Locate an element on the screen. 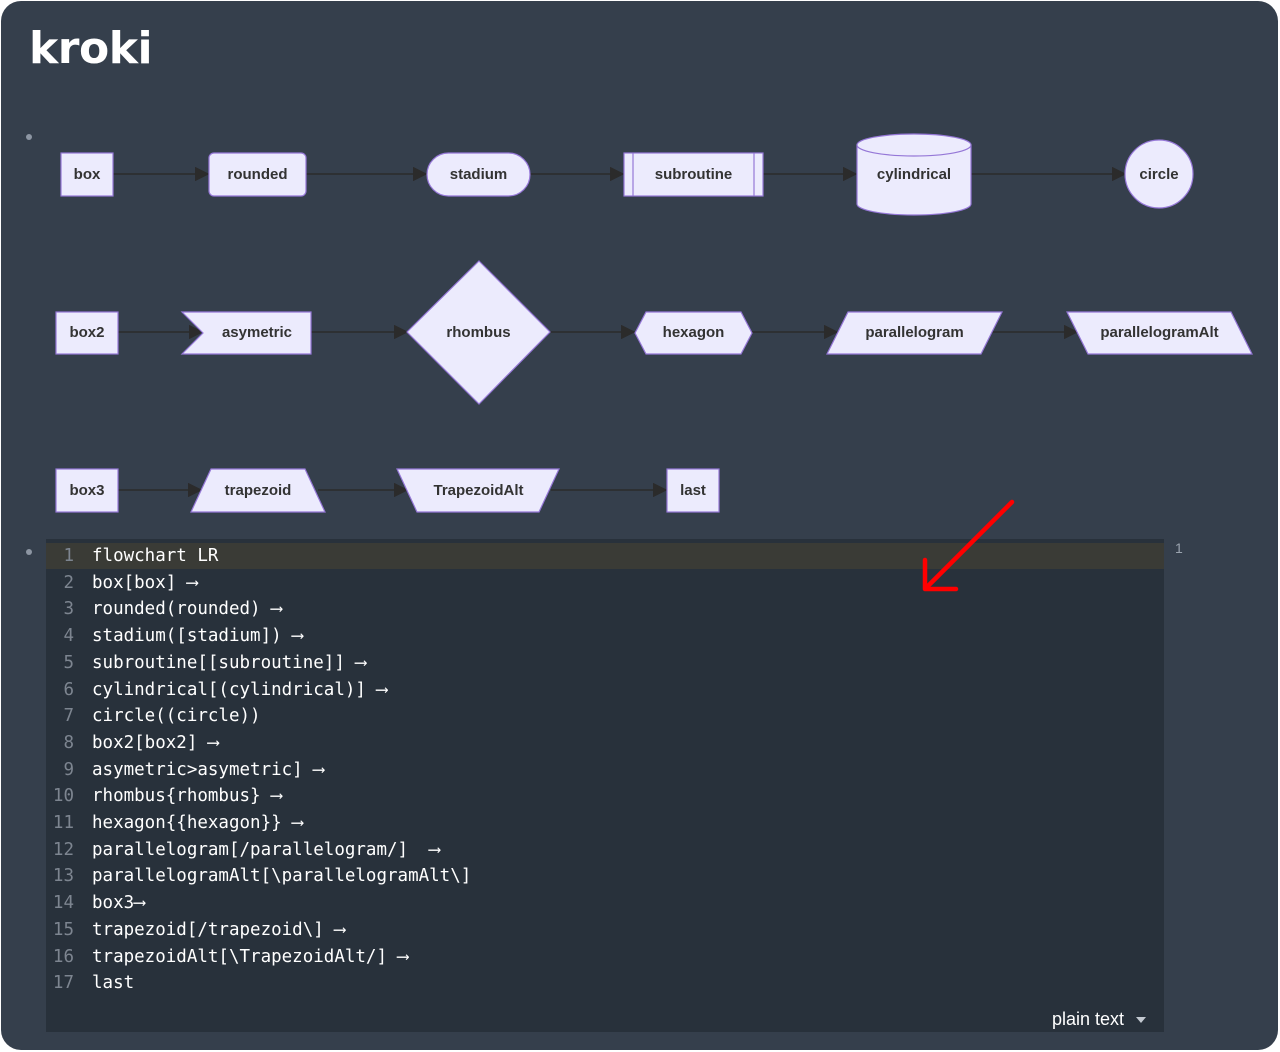  line-number: 12 is located at coordinates (63, 849).